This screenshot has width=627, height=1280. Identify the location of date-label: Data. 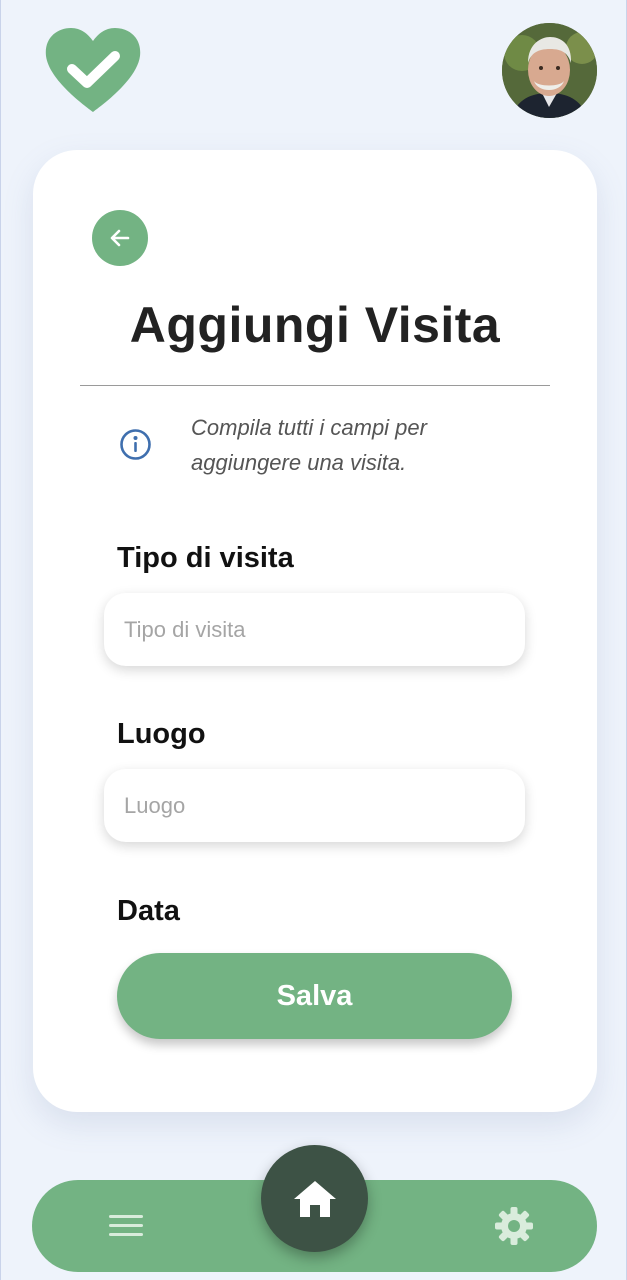
(148, 911).